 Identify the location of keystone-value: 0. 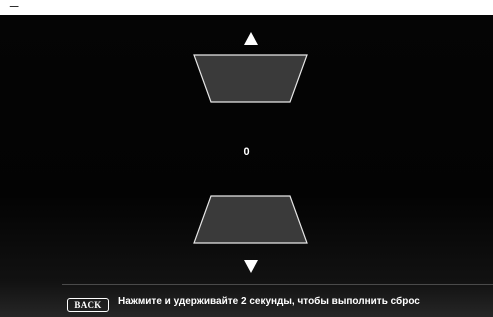
(246, 152).